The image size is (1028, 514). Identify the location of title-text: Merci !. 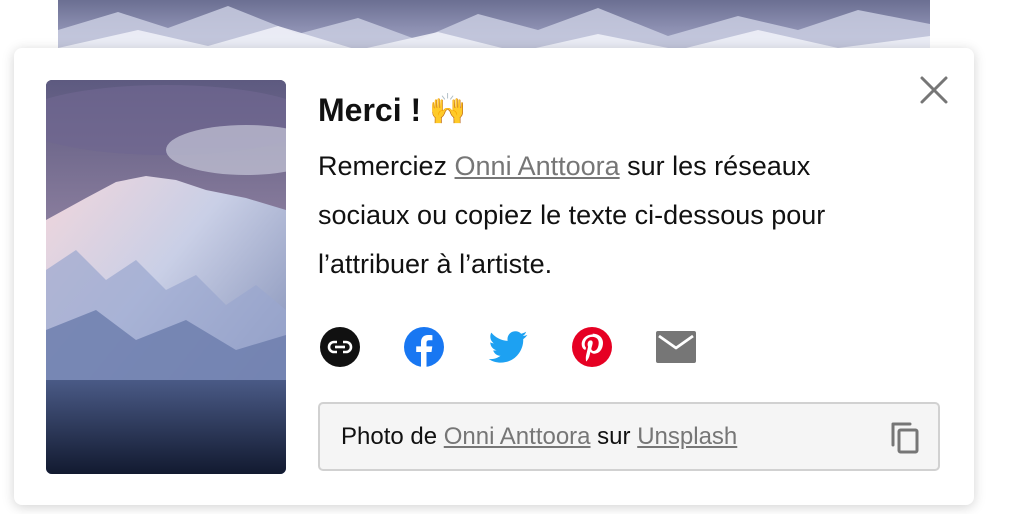
(370, 110).